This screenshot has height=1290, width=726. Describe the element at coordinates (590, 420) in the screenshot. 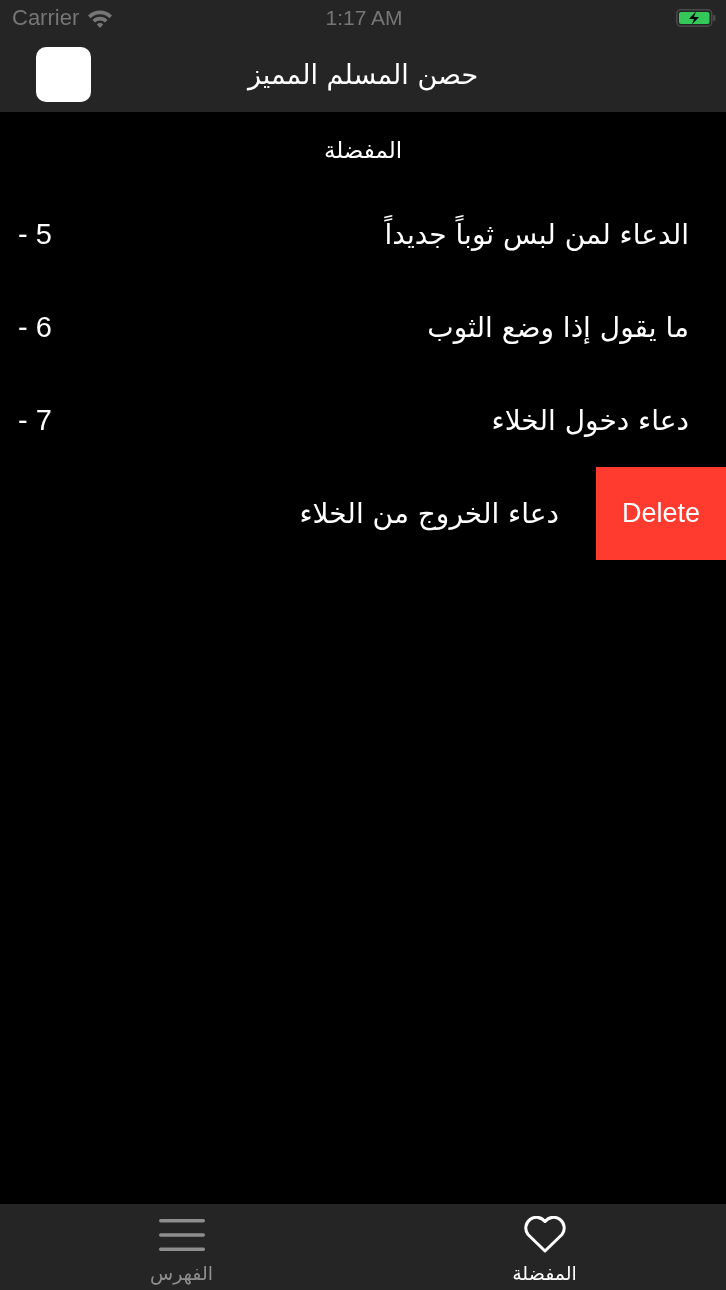

I see `dua-title: دعاء دخول الخلاء` at that location.